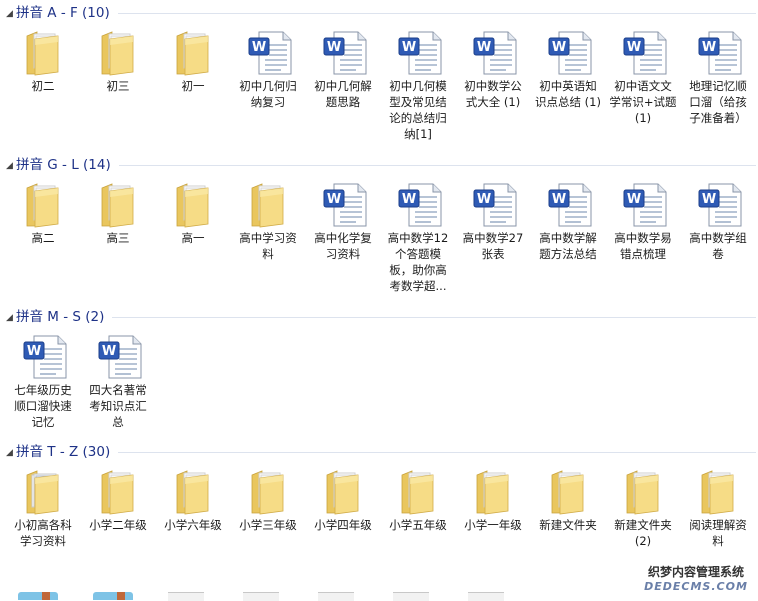  I want to click on folder-item: 小初高各科学习资料, so click(43, 508).